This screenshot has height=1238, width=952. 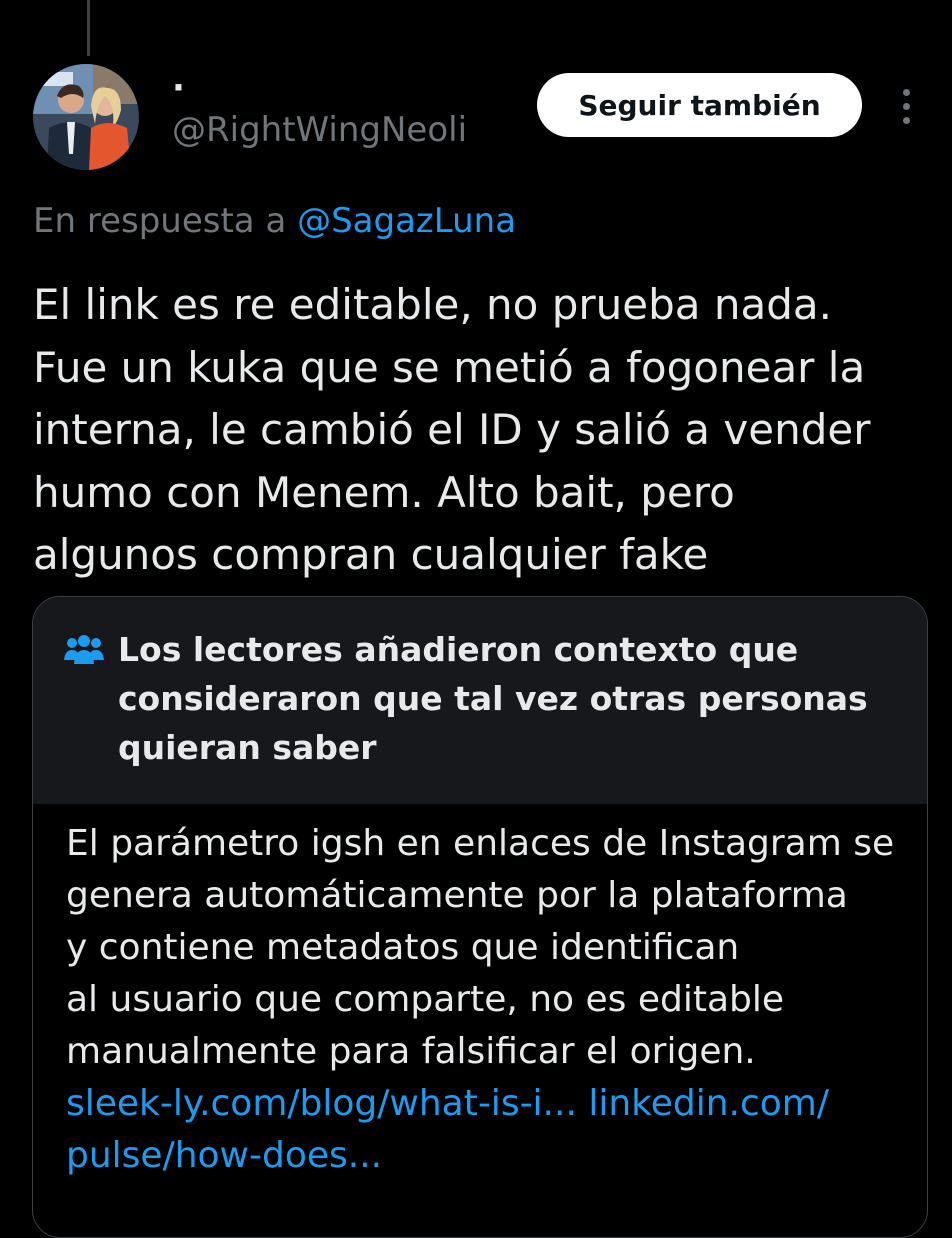 I want to click on post-text-line: humo con Menem. Alto bait, pero, so click(x=384, y=492).